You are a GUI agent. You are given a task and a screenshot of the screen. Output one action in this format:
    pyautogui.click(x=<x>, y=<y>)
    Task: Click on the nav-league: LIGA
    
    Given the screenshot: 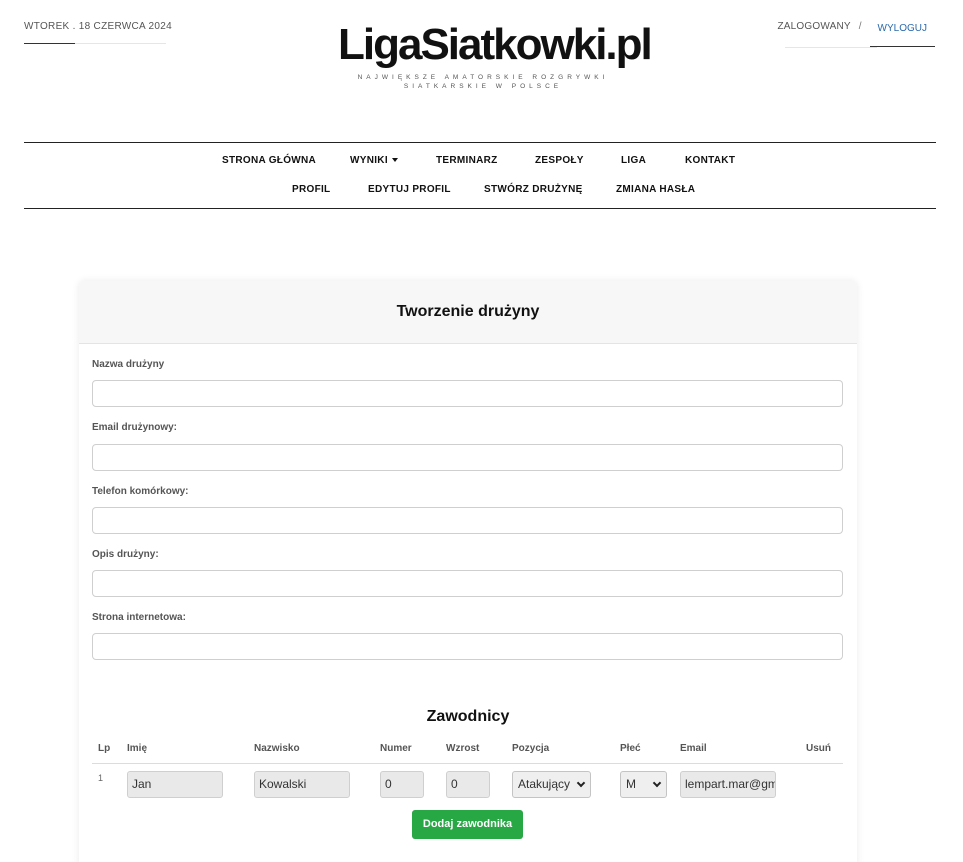 What is the action you would take?
    pyautogui.click(x=633, y=160)
    